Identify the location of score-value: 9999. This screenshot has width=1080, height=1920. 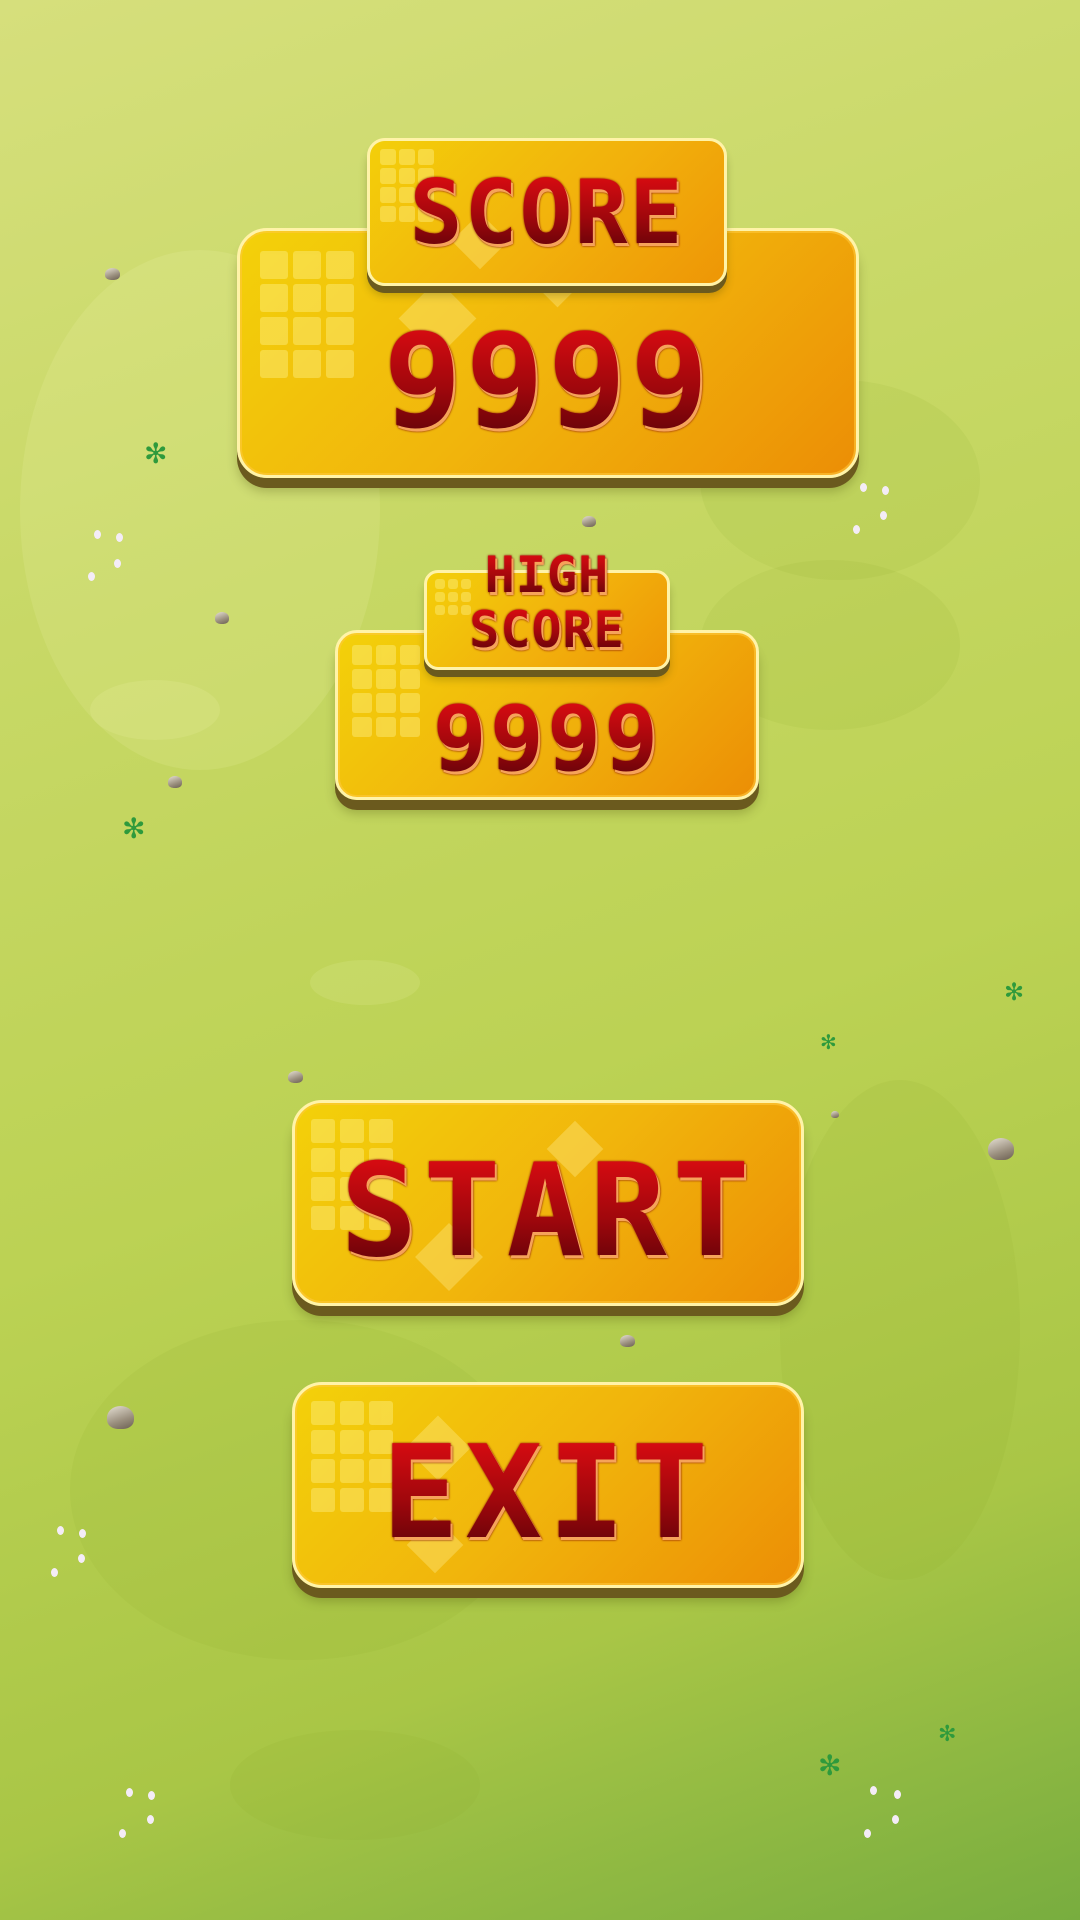
(548, 381).